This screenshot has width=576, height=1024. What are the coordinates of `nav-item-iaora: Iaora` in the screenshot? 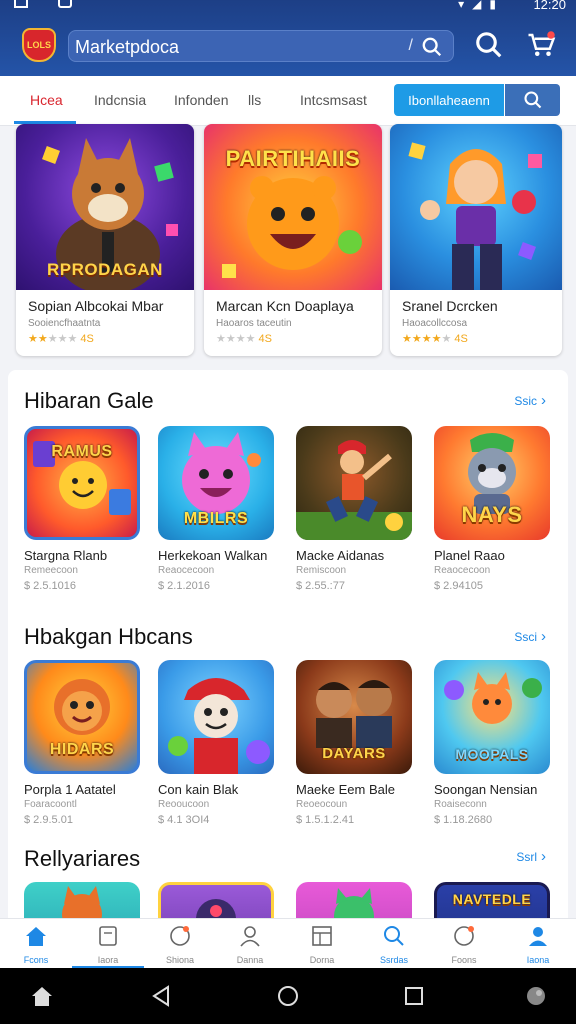 It's located at (108, 945).